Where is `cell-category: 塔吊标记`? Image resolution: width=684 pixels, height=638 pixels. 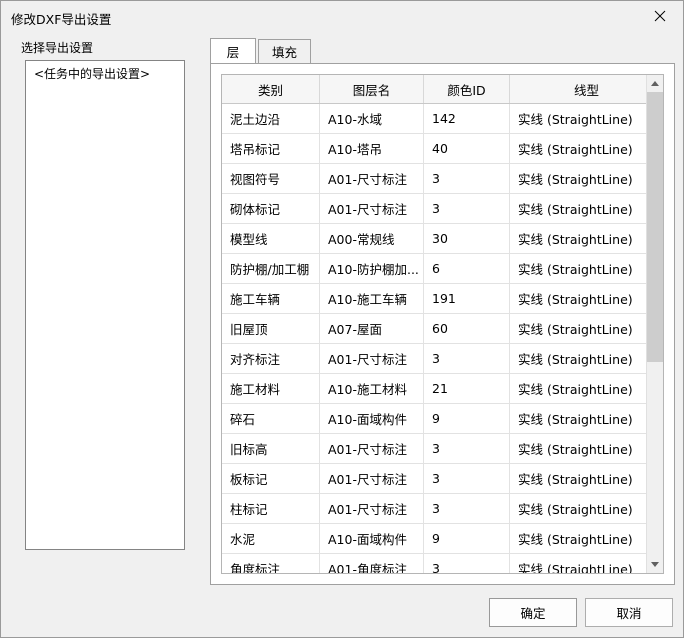
cell-category: 塔吊标记 is located at coordinates (271, 148).